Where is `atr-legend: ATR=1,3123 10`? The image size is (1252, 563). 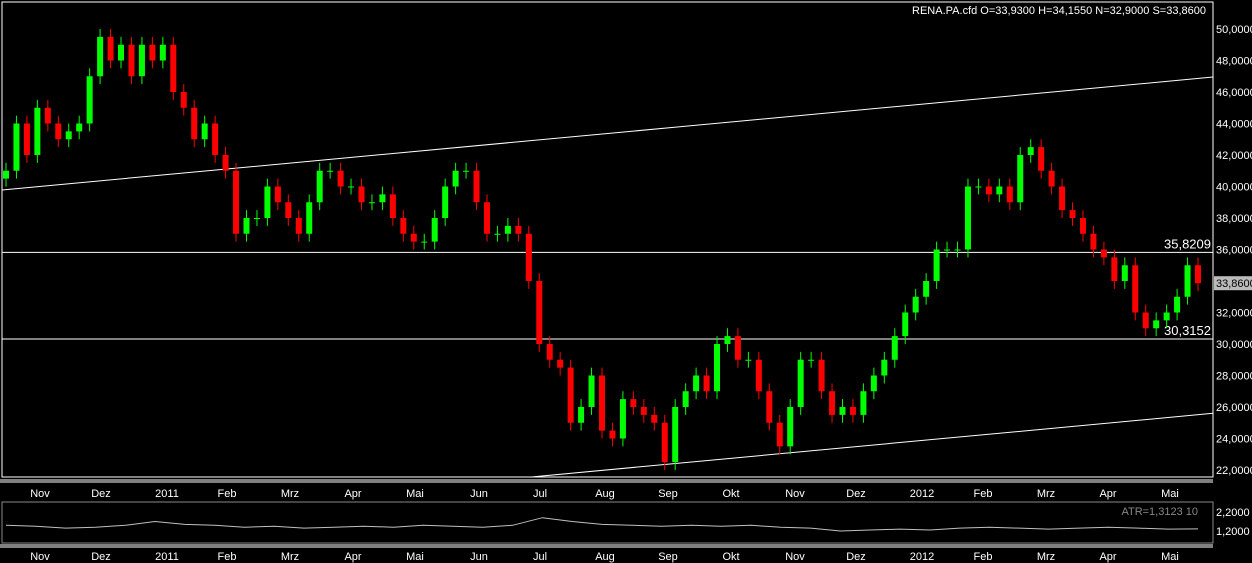 atr-legend: ATR=1,3123 10 is located at coordinates (1159, 512).